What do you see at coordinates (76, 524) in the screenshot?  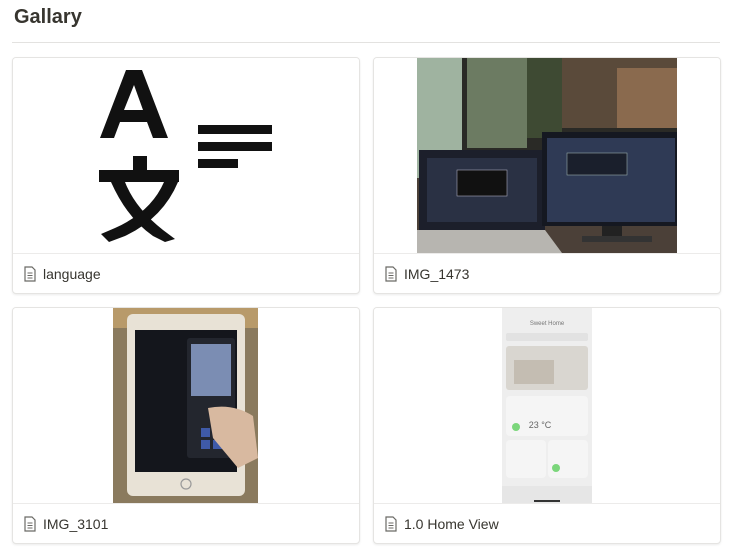 I see `card-title: IMG_3101` at bounding box center [76, 524].